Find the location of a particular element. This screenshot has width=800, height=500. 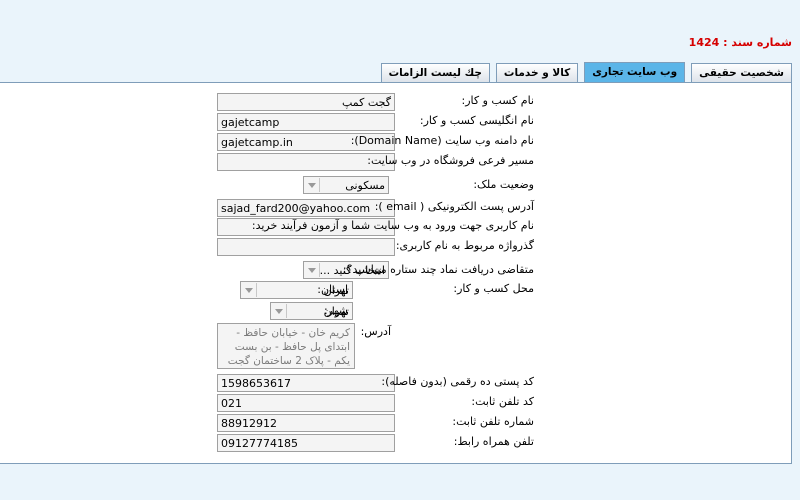

ownership-label: وضعیت ملک: is located at coordinates (503, 184).